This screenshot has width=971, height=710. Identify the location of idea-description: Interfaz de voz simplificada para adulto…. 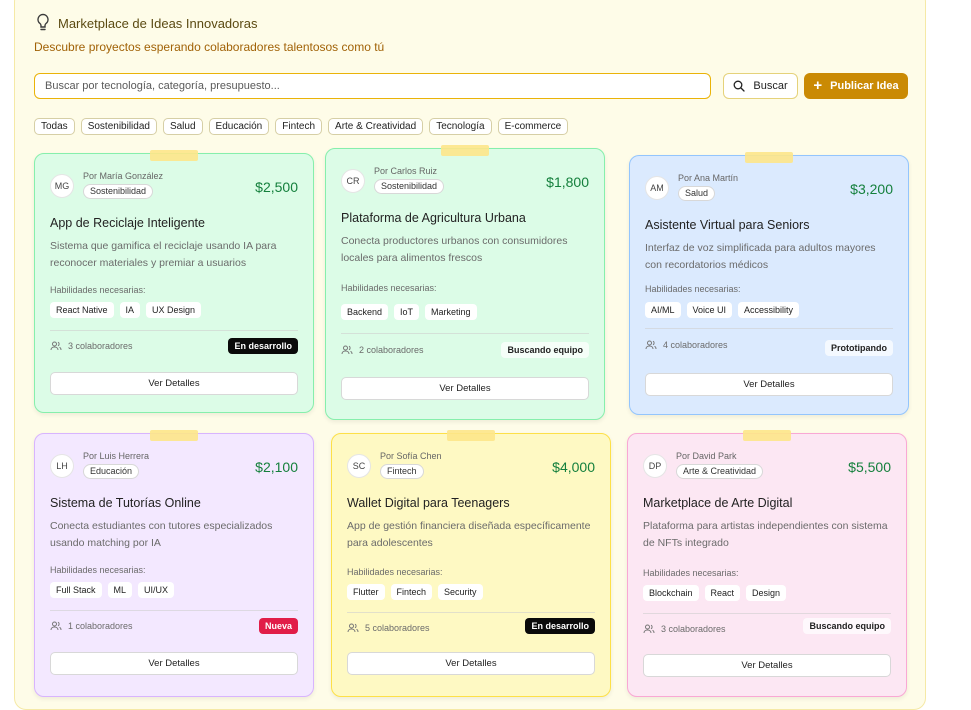
(760, 256).